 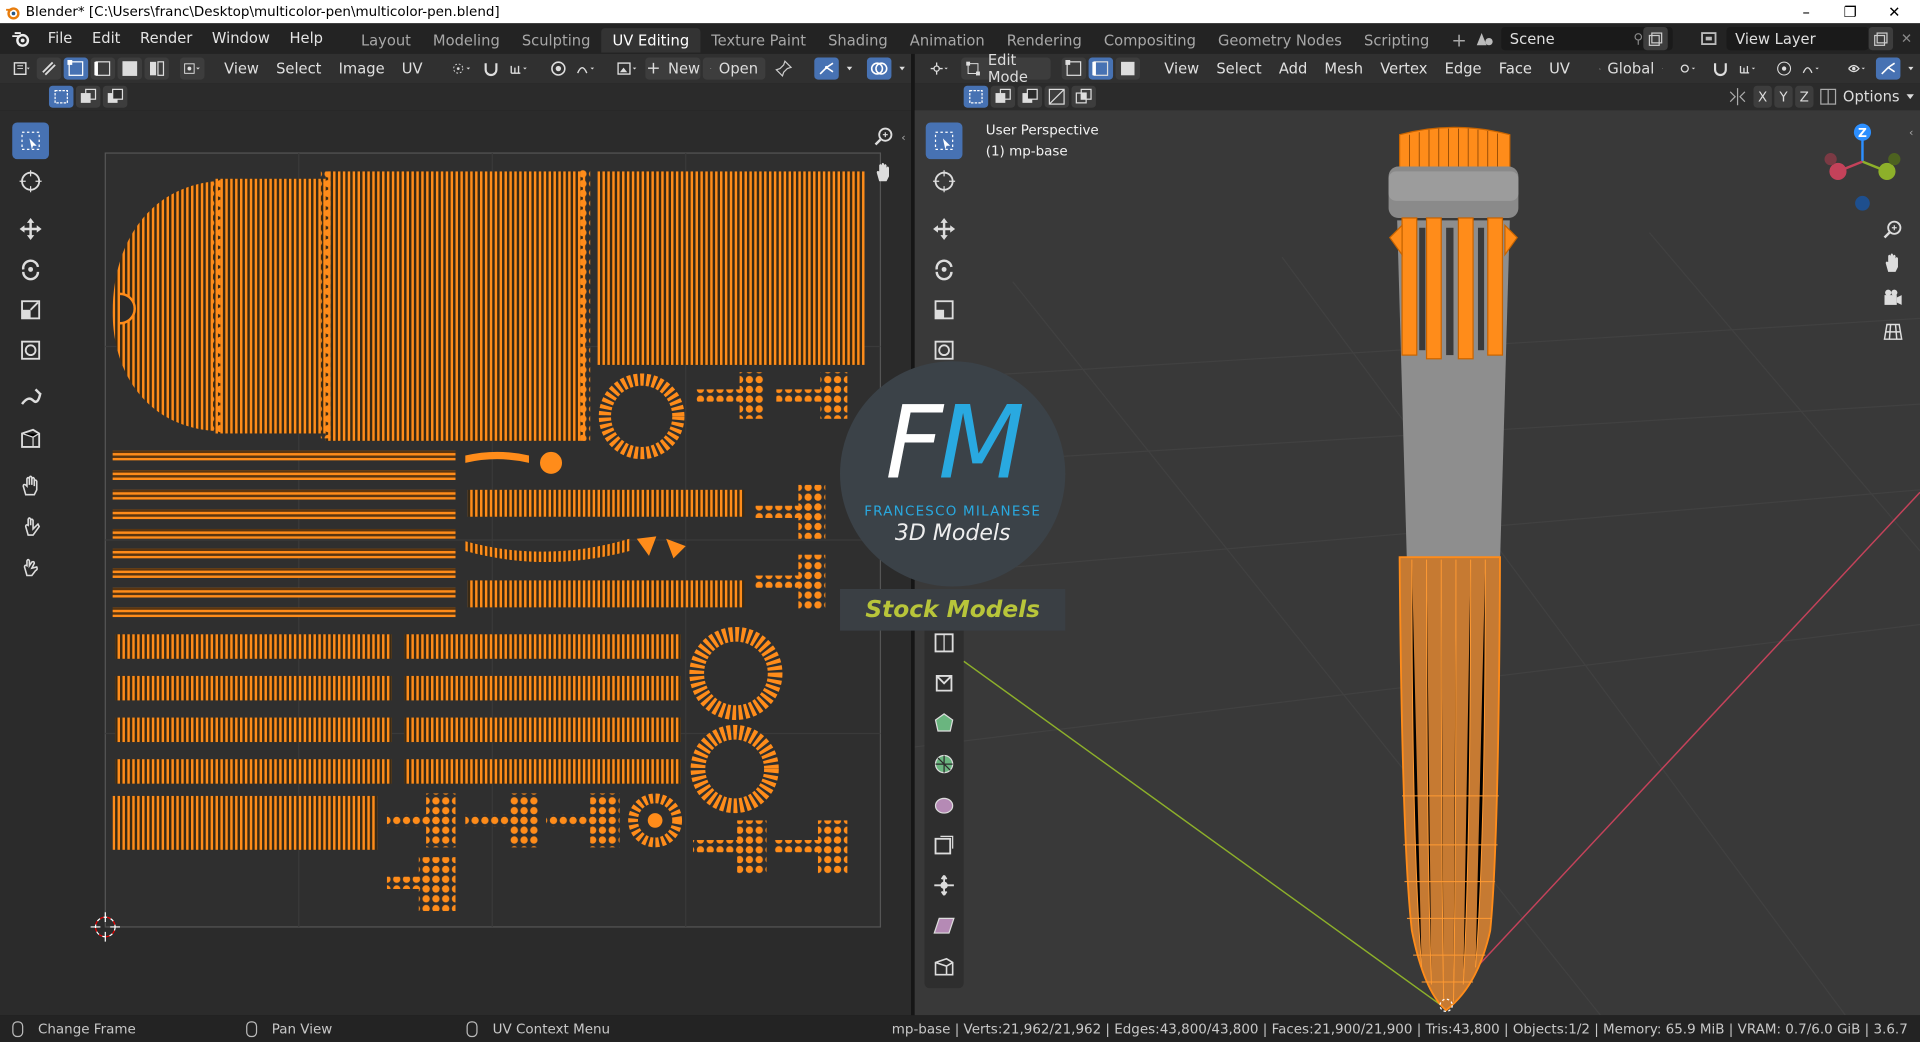 I want to click on uv-move-tool-icon, so click(x=30, y=229).